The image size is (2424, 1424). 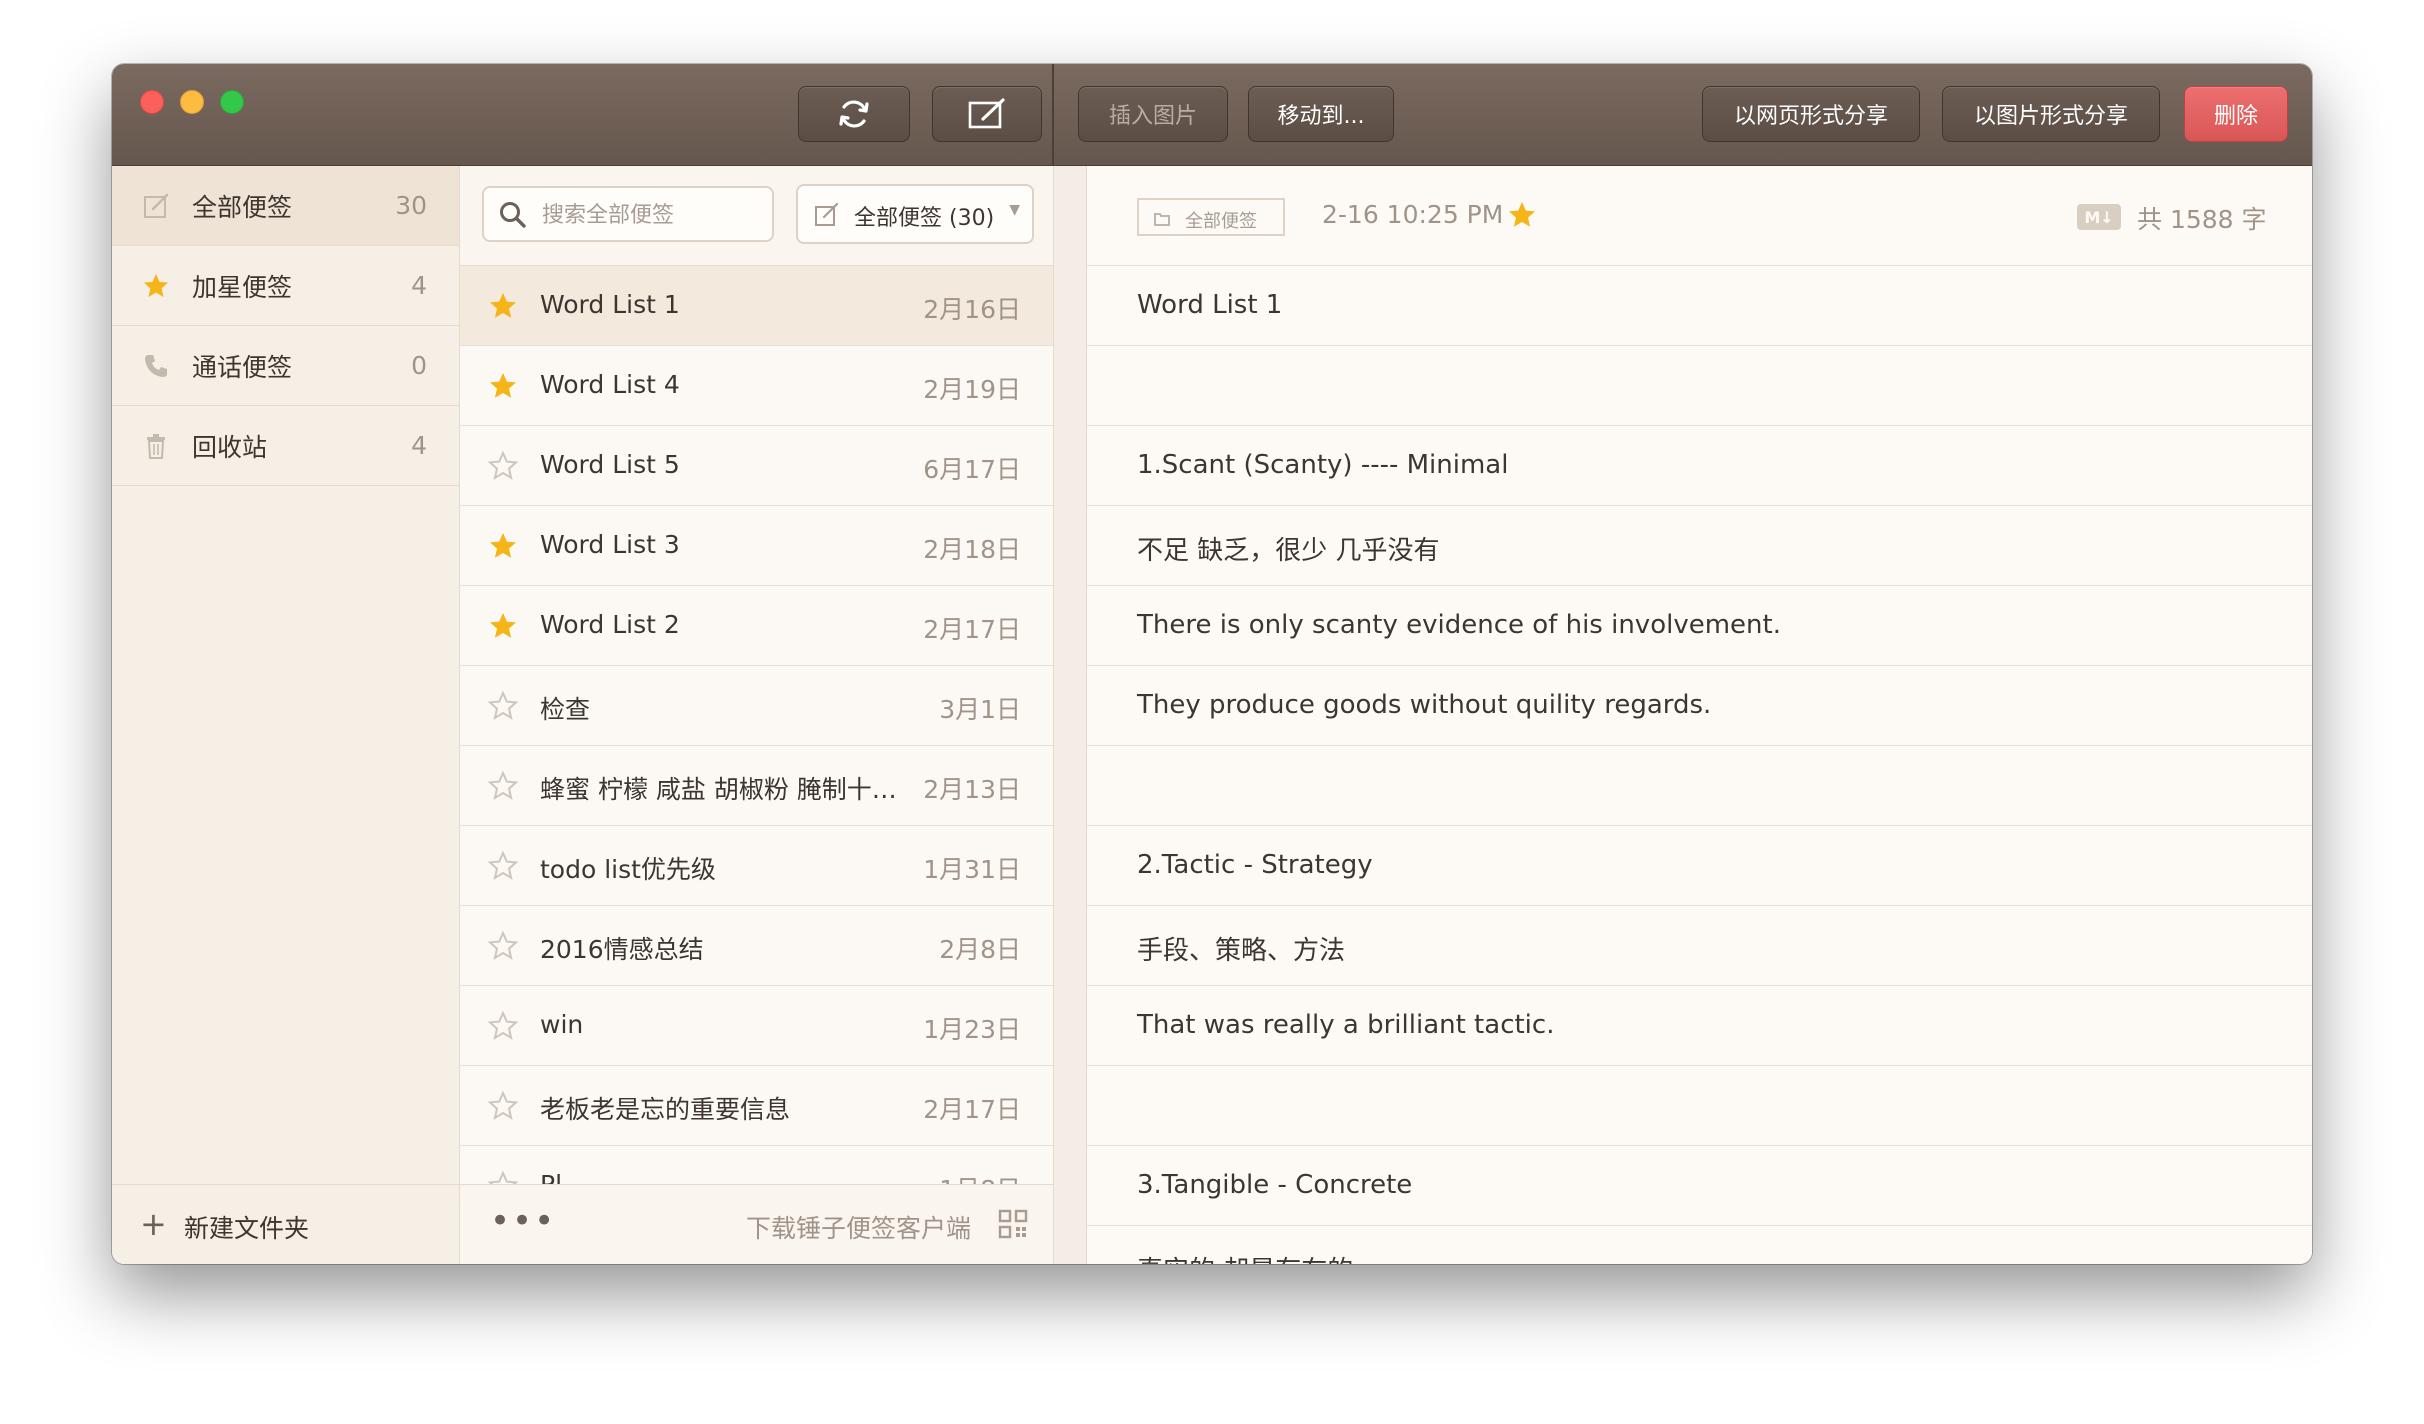 I want to click on editor-line-text: 真实的 却是存在的, so click(x=1245, y=1257).